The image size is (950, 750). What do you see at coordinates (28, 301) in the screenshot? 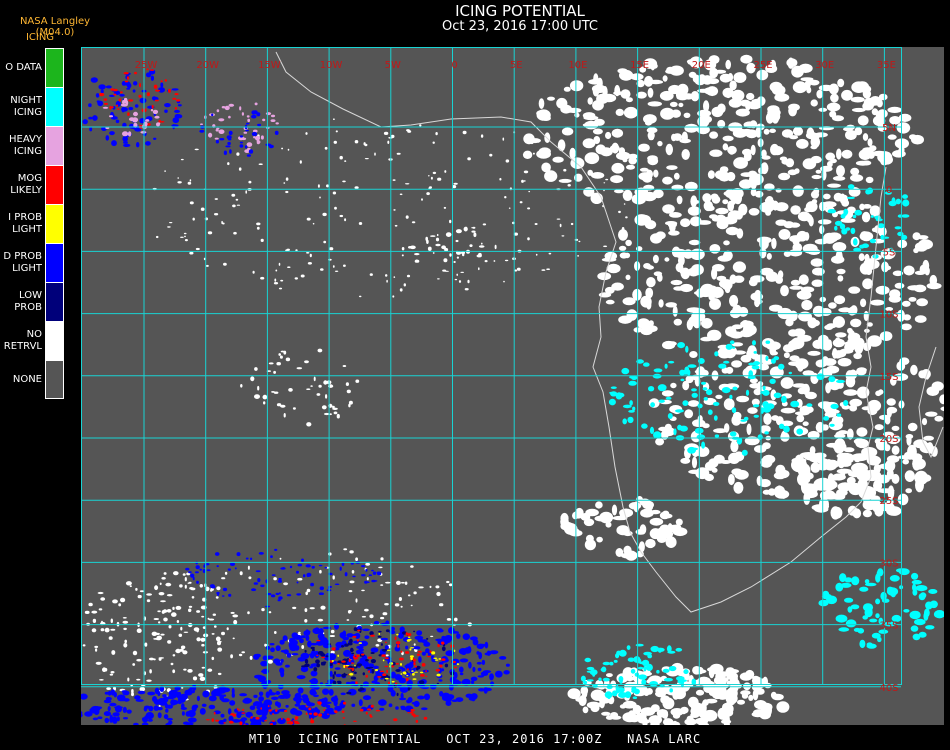
I see `legend-item-label: LOW PROB` at bounding box center [28, 301].